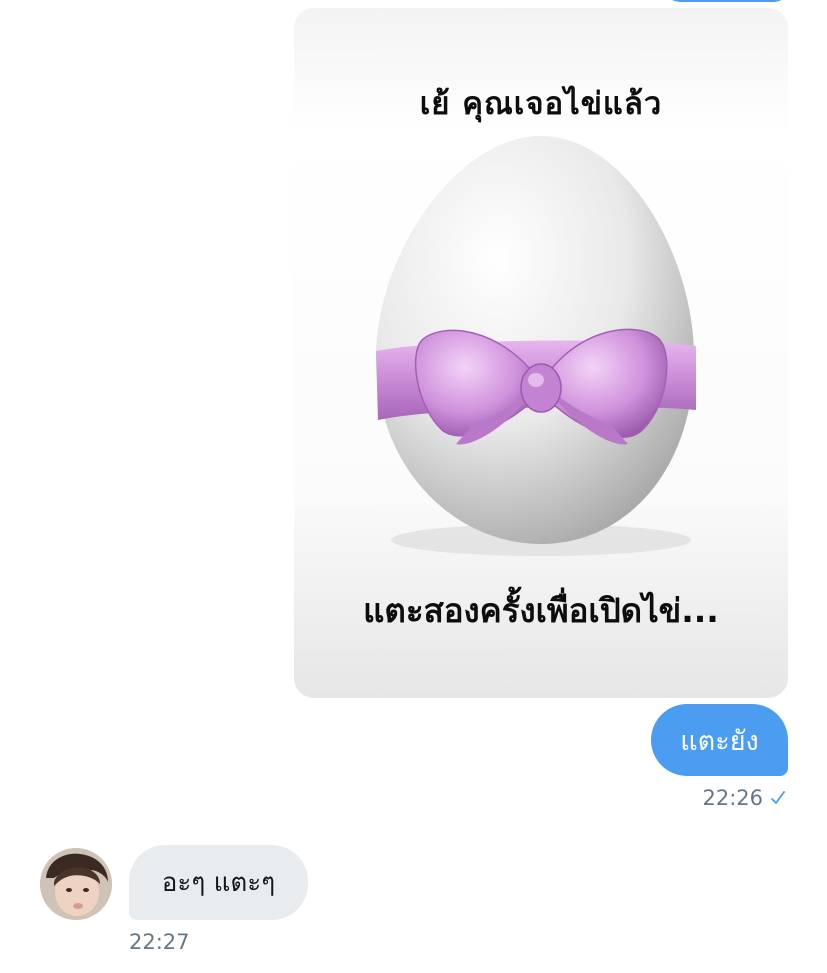 This screenshot has height=973, width=827. I want to click on sent-message-bubble: แตะยัง, so click(719, 740).